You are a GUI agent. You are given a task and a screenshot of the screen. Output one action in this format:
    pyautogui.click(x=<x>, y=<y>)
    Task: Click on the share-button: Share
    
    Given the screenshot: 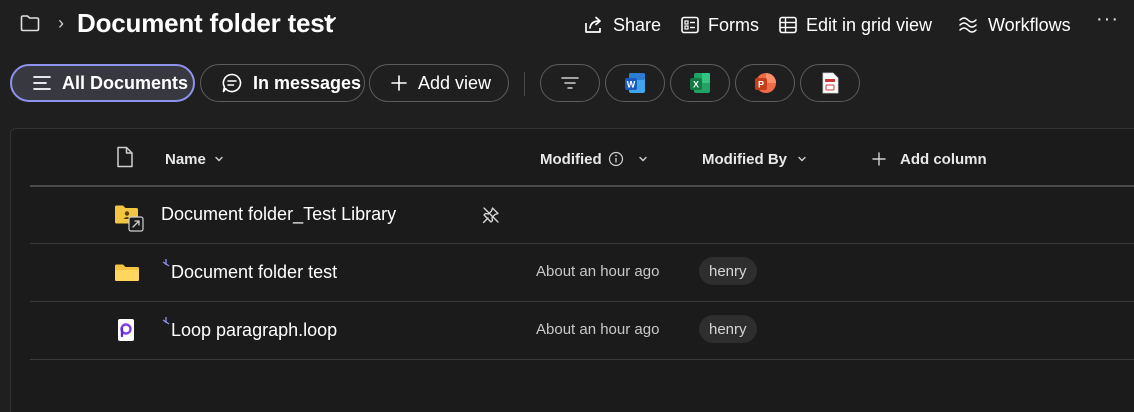 What is the action you would take?
    pyautogui.click(x=622, y=25)
    